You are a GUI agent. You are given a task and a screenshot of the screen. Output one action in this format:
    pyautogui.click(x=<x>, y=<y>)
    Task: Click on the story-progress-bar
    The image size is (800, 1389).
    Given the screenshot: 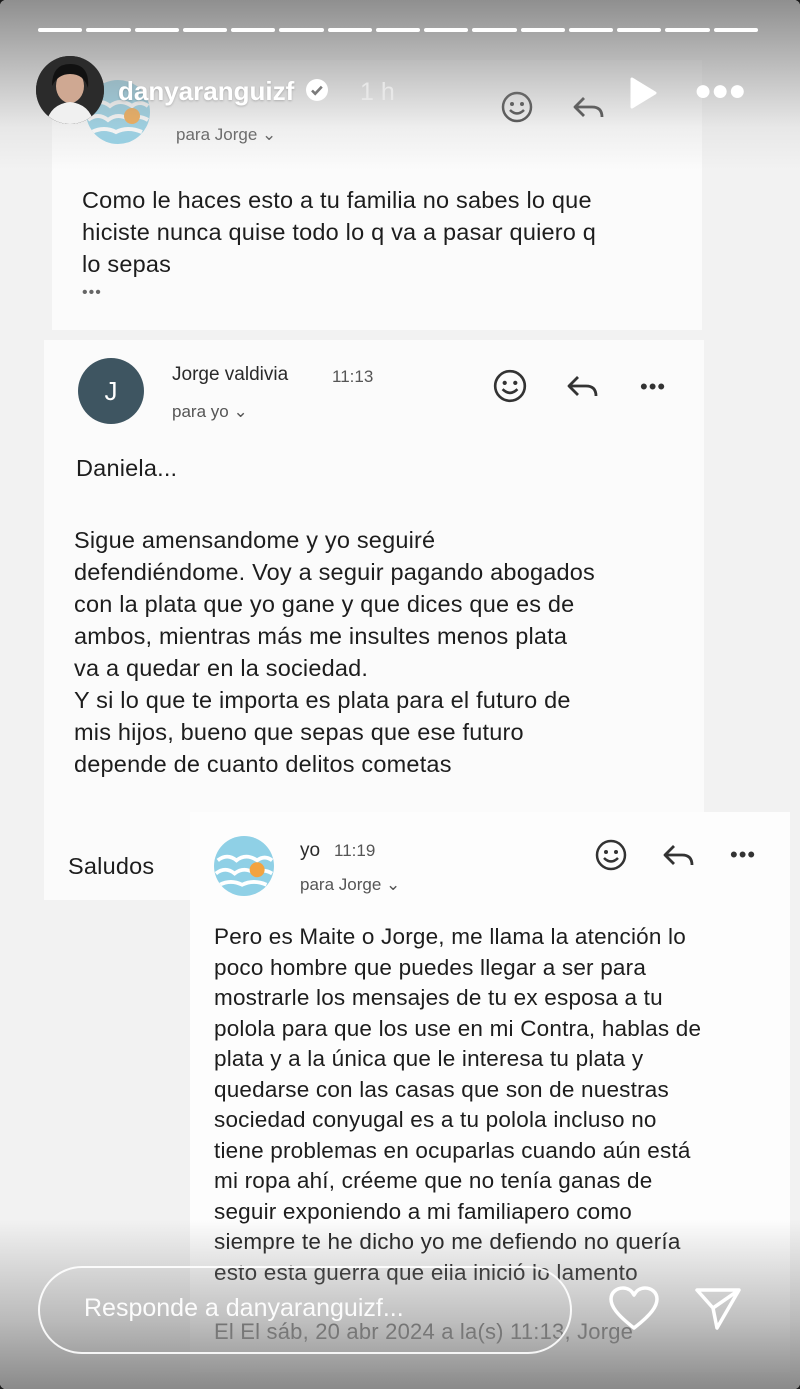 What is the action you would take?
    pyautogui.click(x=398, y=30)
    